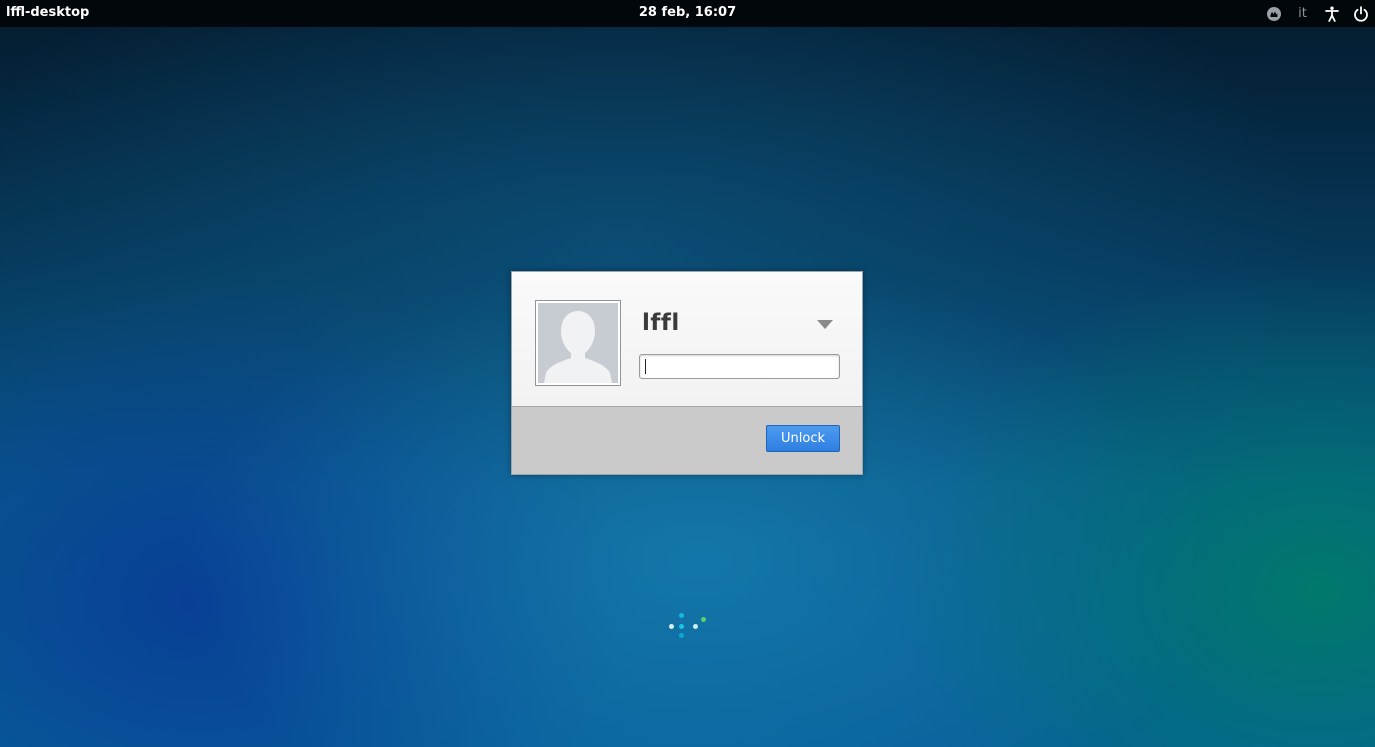 This screenshot has height=747, width=1375. I want to click on accessibility-icon, so click(1331, 13).